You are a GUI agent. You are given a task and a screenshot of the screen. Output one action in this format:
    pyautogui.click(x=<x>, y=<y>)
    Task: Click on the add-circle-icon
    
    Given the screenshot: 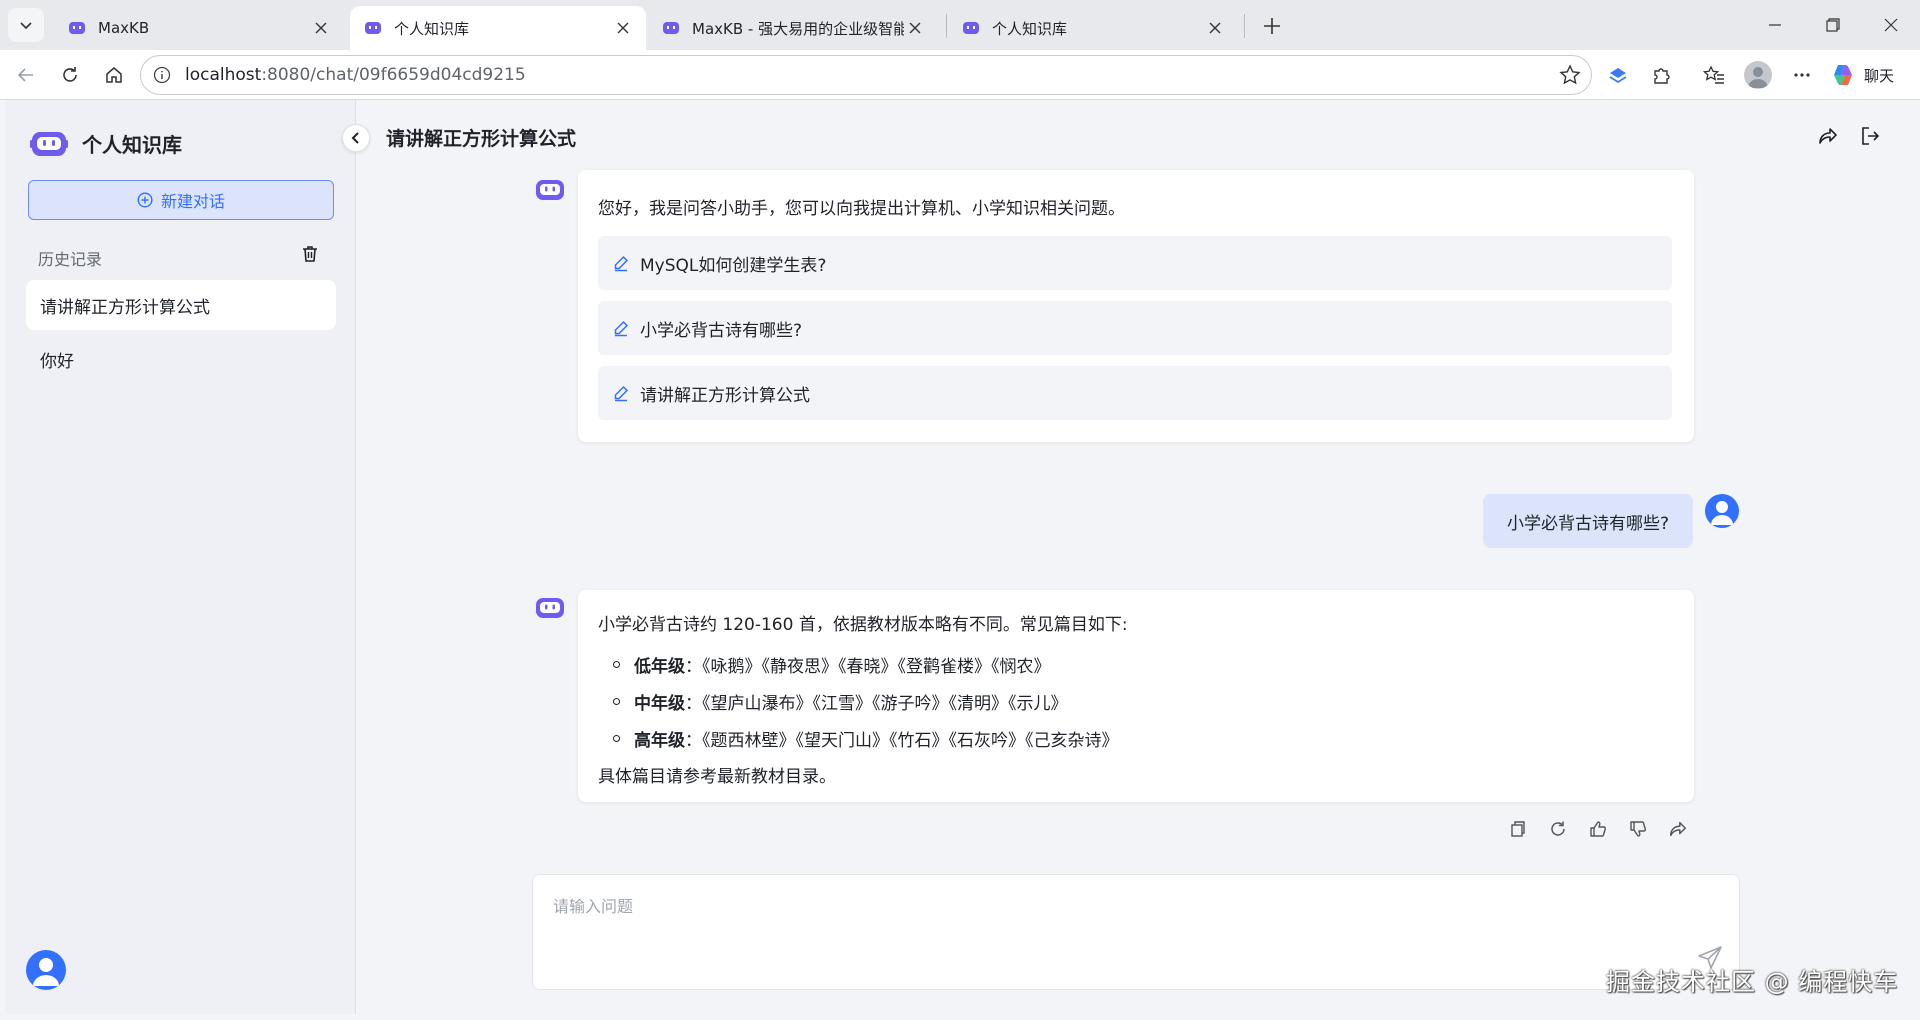 What is the action you would take?
    pyautogui.click(x=145, y=200)
    